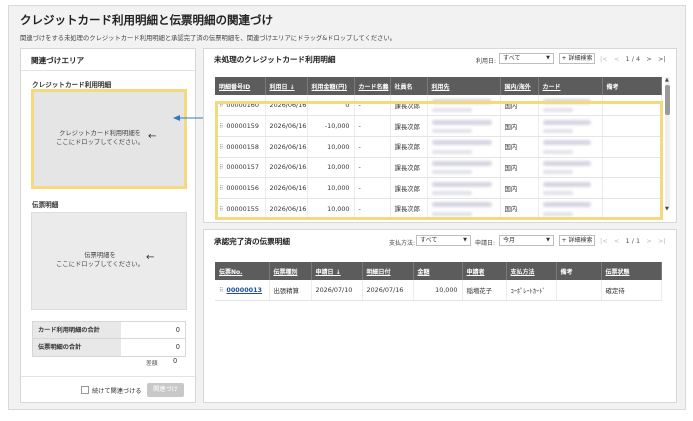  What do you see at coordinates (45, 205) in the screenshot?
I see `slip-section-label: 伝票明細` at bounding box center [45, 205].